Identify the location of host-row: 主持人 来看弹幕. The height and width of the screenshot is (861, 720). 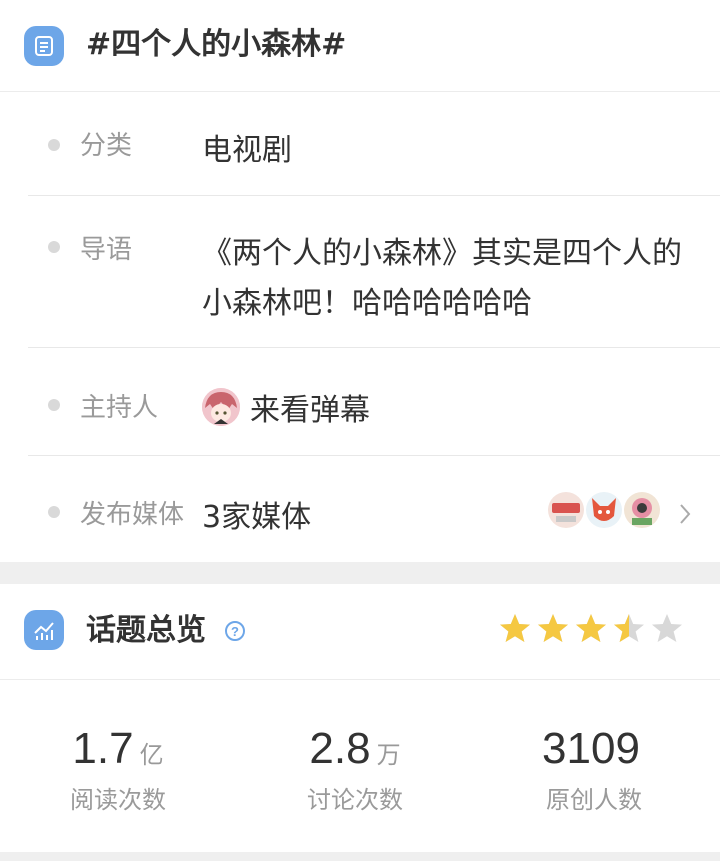
(374, 402).